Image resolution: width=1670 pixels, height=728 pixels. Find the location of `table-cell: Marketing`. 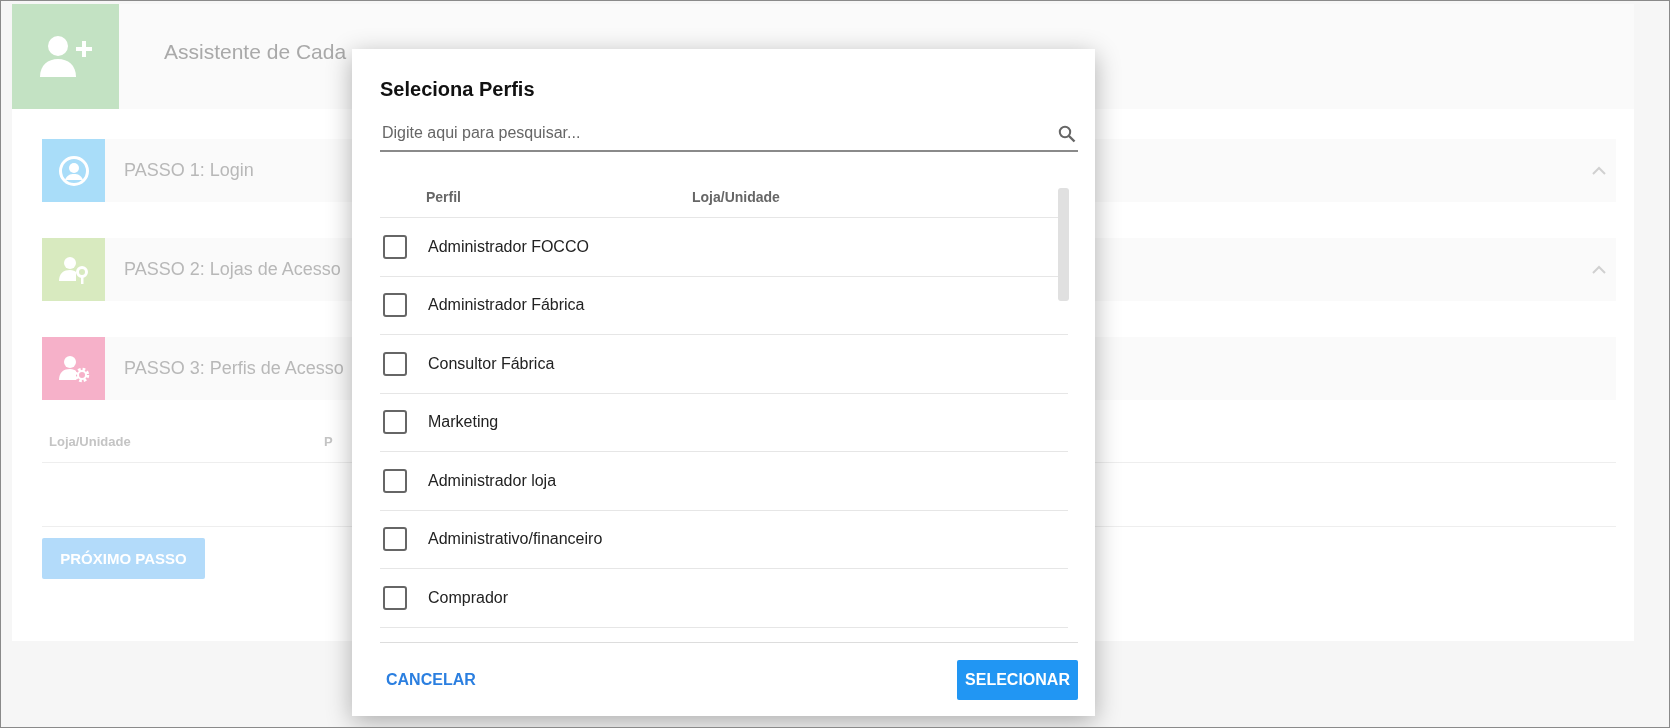

table-cell: Marketing is located at coordinates (463, 422).